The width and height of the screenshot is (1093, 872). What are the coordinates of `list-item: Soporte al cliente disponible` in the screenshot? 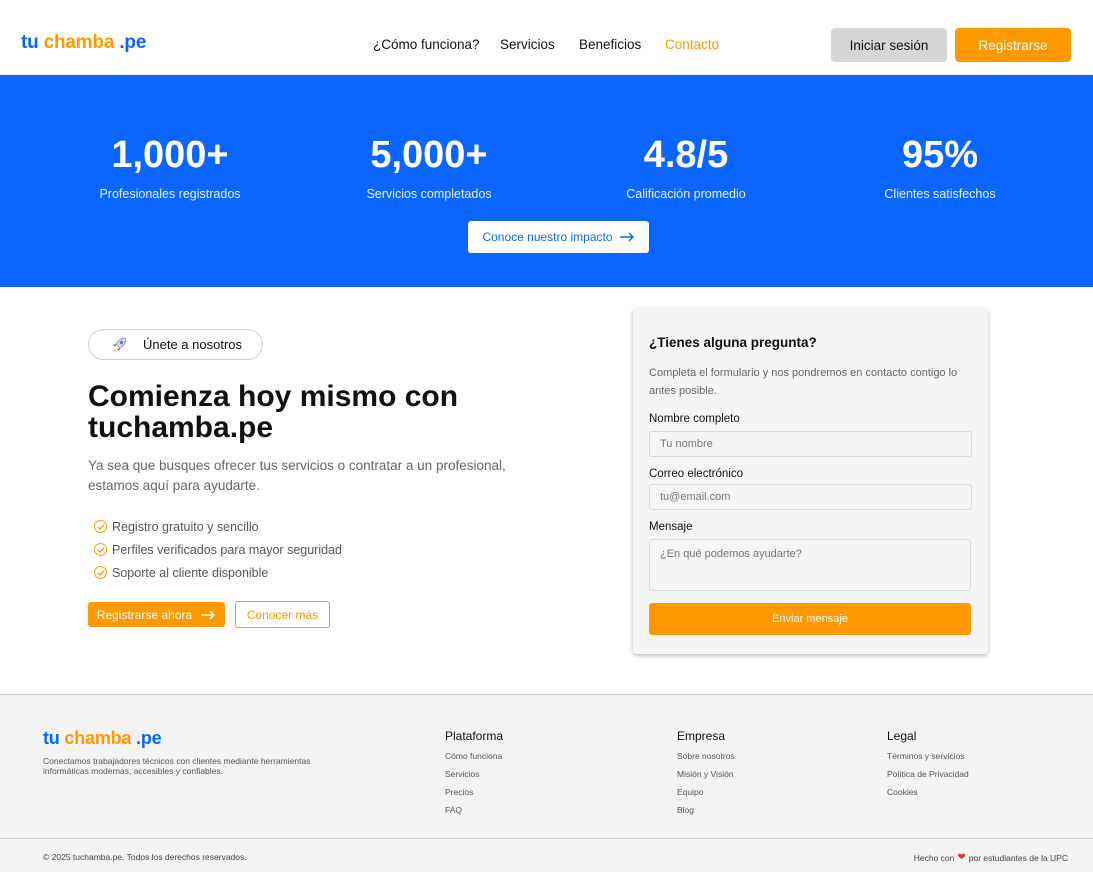 It's located at (218, 572).